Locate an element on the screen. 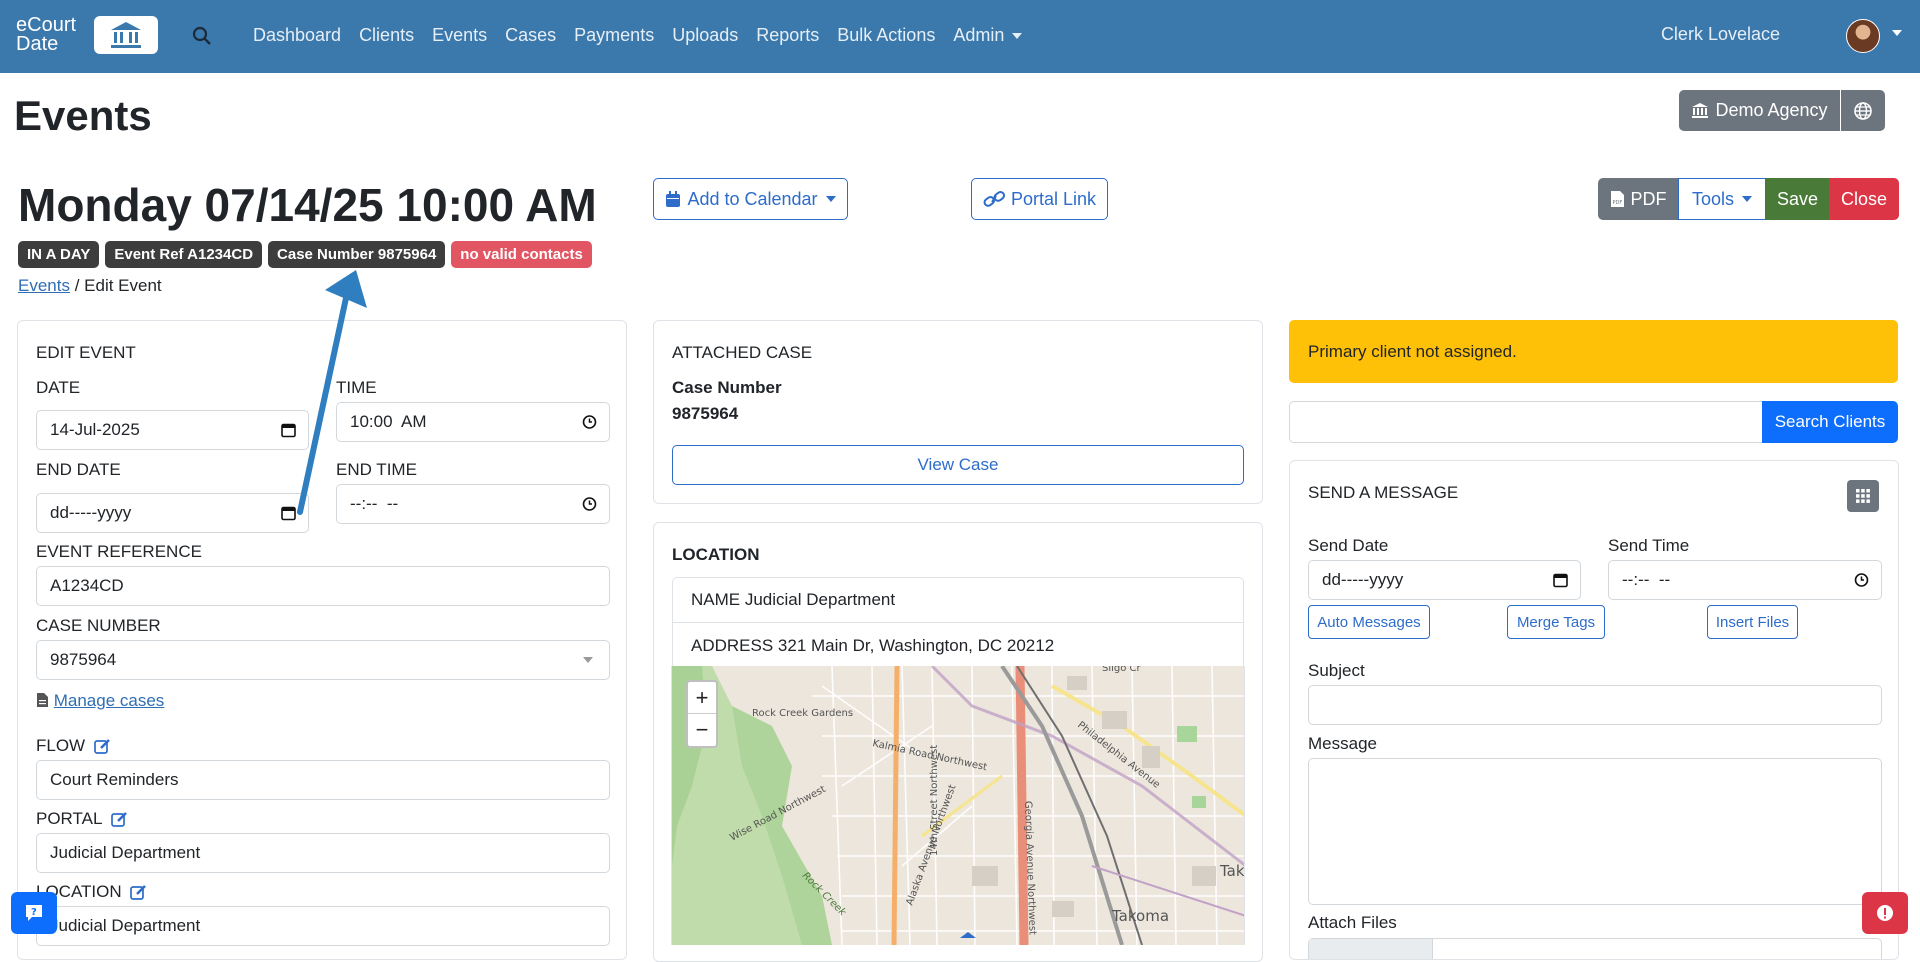 The width and height of the screenshot is (1920, 962). manage-cases-link: Manage cases is located at coordinates (100, 701).